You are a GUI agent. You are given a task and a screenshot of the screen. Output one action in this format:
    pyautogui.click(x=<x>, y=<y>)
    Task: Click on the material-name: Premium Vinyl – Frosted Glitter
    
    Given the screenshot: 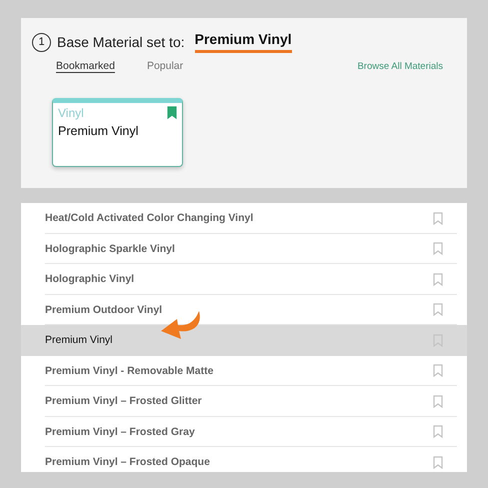 What is the action you would take?
    pyautogui.click(x=123, y=401)
    